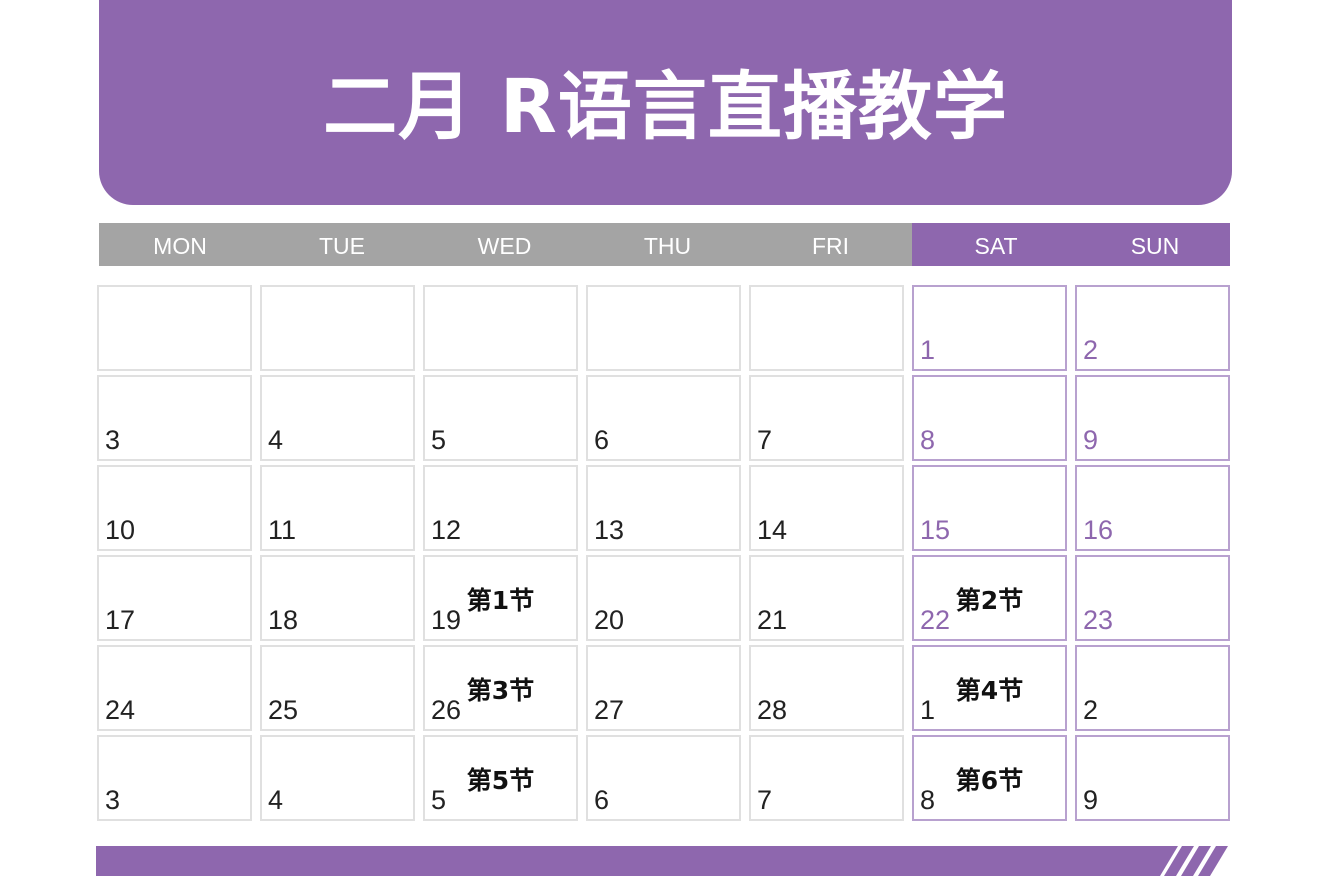 The width and height of the screenshot is (1332, 891). I want to click on day-cell: 17, so click(174, 598).